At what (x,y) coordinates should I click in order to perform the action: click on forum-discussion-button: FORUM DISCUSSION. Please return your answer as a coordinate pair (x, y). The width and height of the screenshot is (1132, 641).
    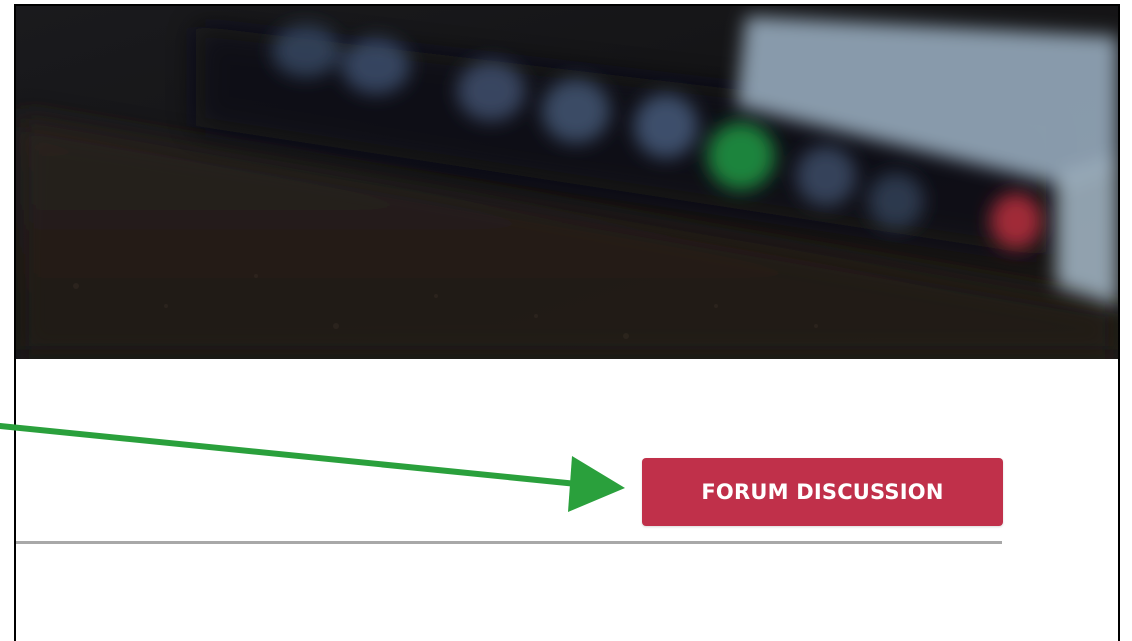
    Looking at the image, I should click on (822, 492).